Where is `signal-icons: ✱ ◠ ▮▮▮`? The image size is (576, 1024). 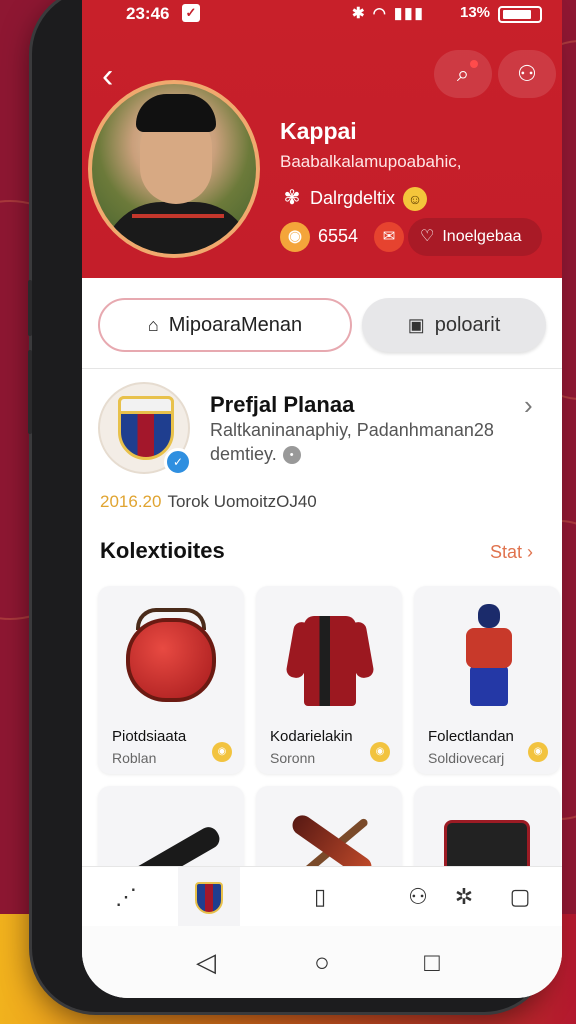
signal-icons: ✱ ◠ ▮▮▮ is located at coordinates (388, 13).